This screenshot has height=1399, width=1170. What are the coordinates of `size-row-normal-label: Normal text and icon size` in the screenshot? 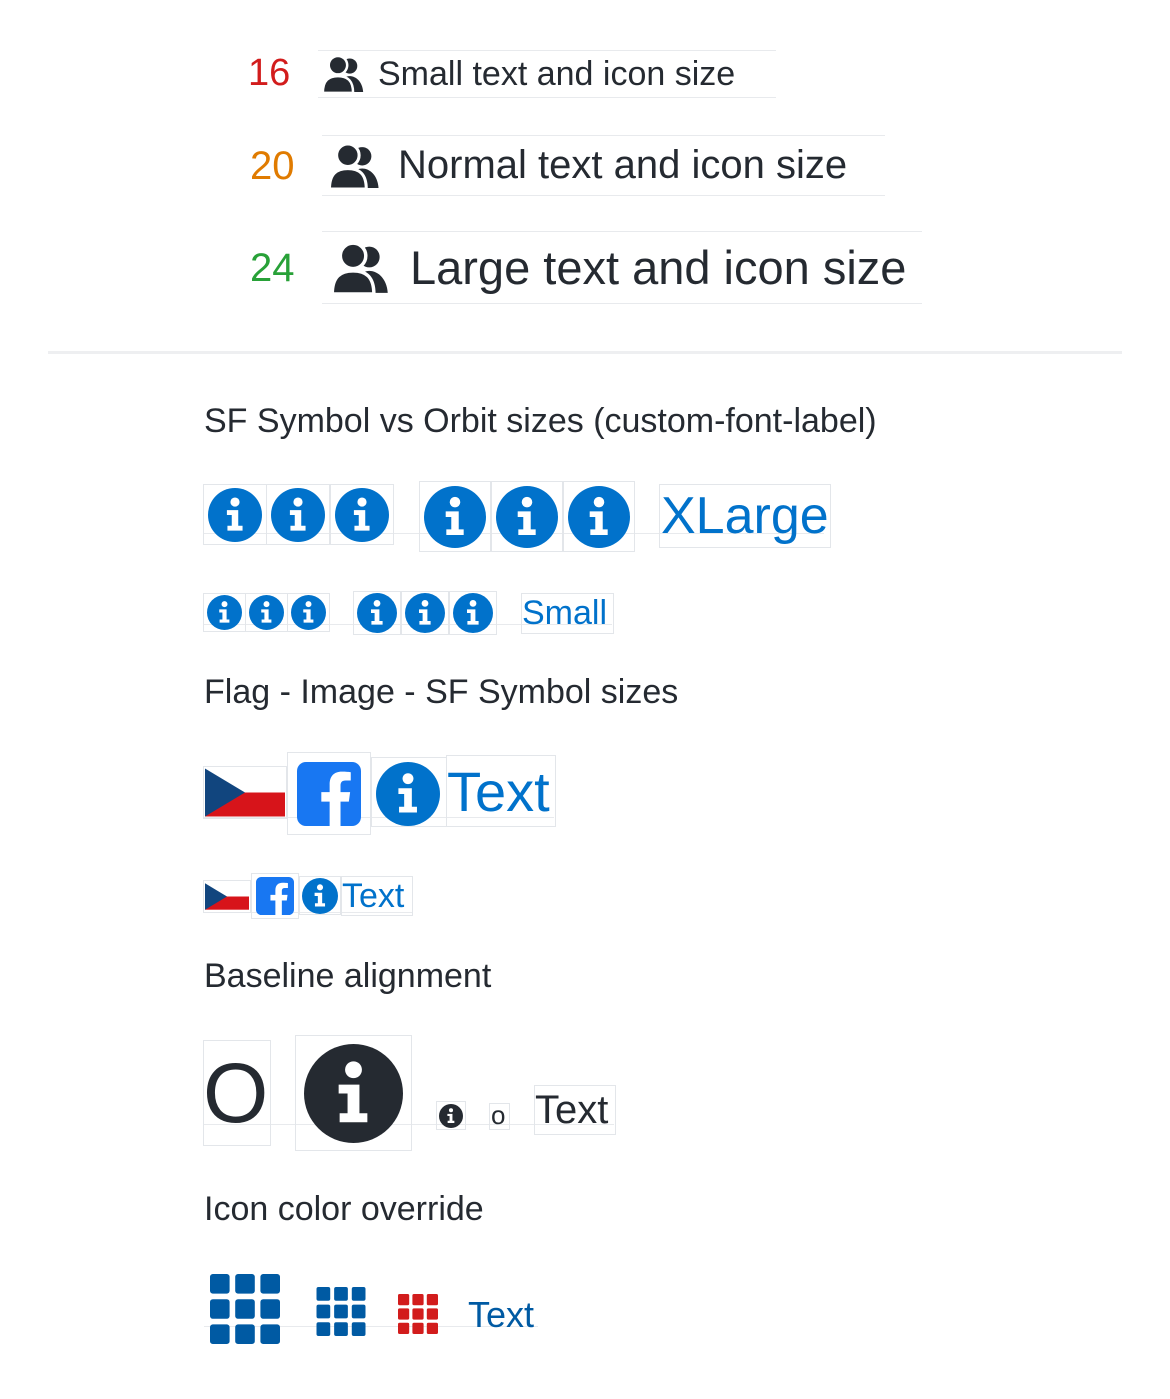 It's located at (623, 165).